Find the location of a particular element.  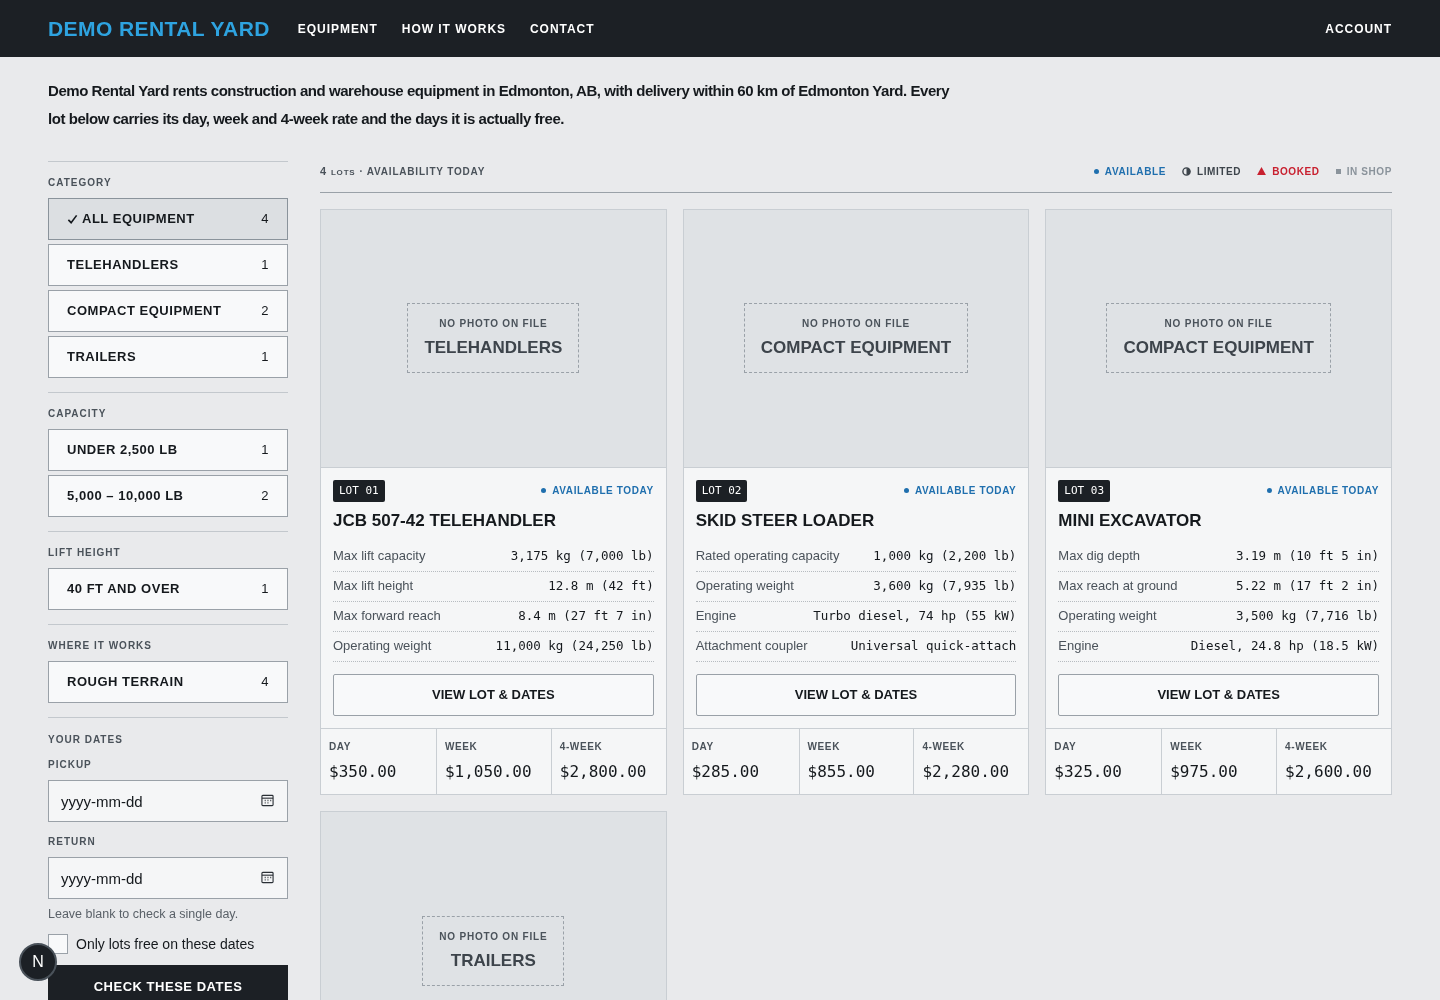

spec-label: Max lift height is located at coordinates (373, 586).